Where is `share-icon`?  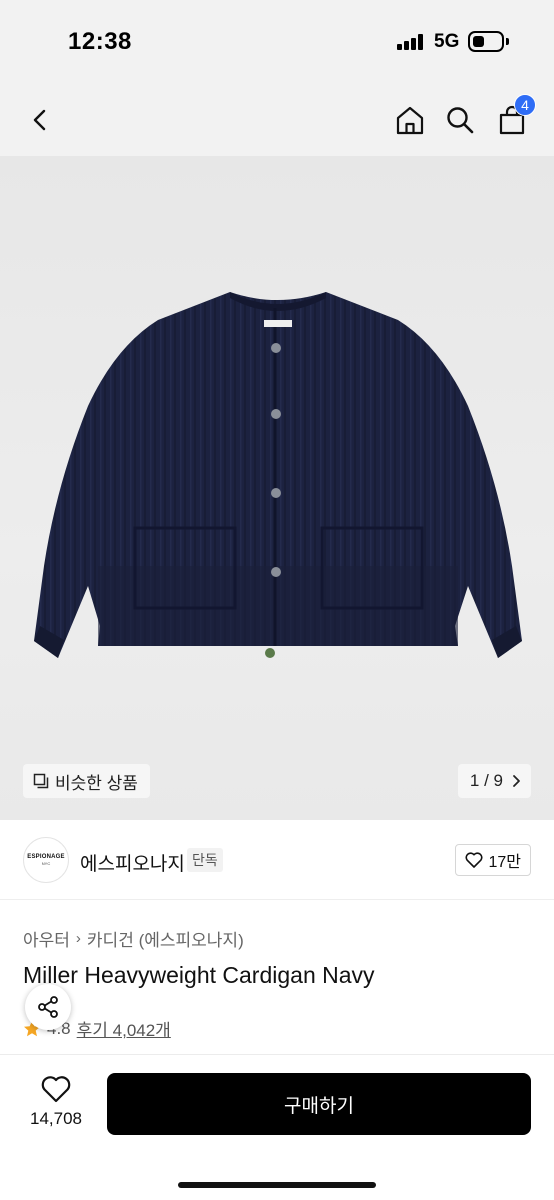 share-icon is located at coordinates (48, 1007).